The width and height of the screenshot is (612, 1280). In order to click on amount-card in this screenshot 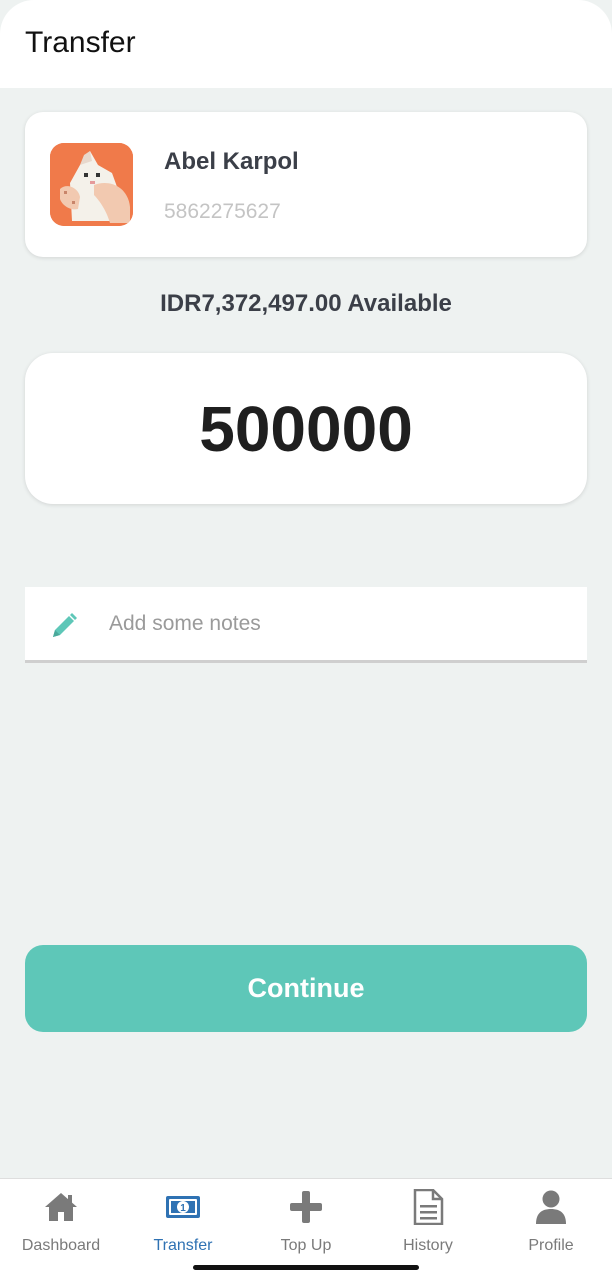, I will do `click(306, 428)`.